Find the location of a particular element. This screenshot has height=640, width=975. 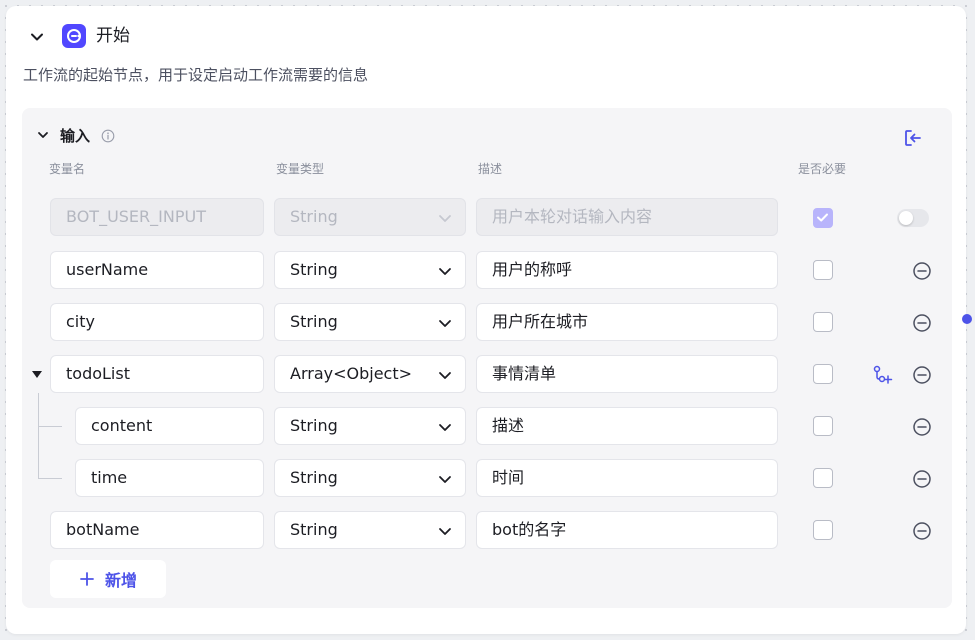

check-icon is located at coordinates (822, 217).